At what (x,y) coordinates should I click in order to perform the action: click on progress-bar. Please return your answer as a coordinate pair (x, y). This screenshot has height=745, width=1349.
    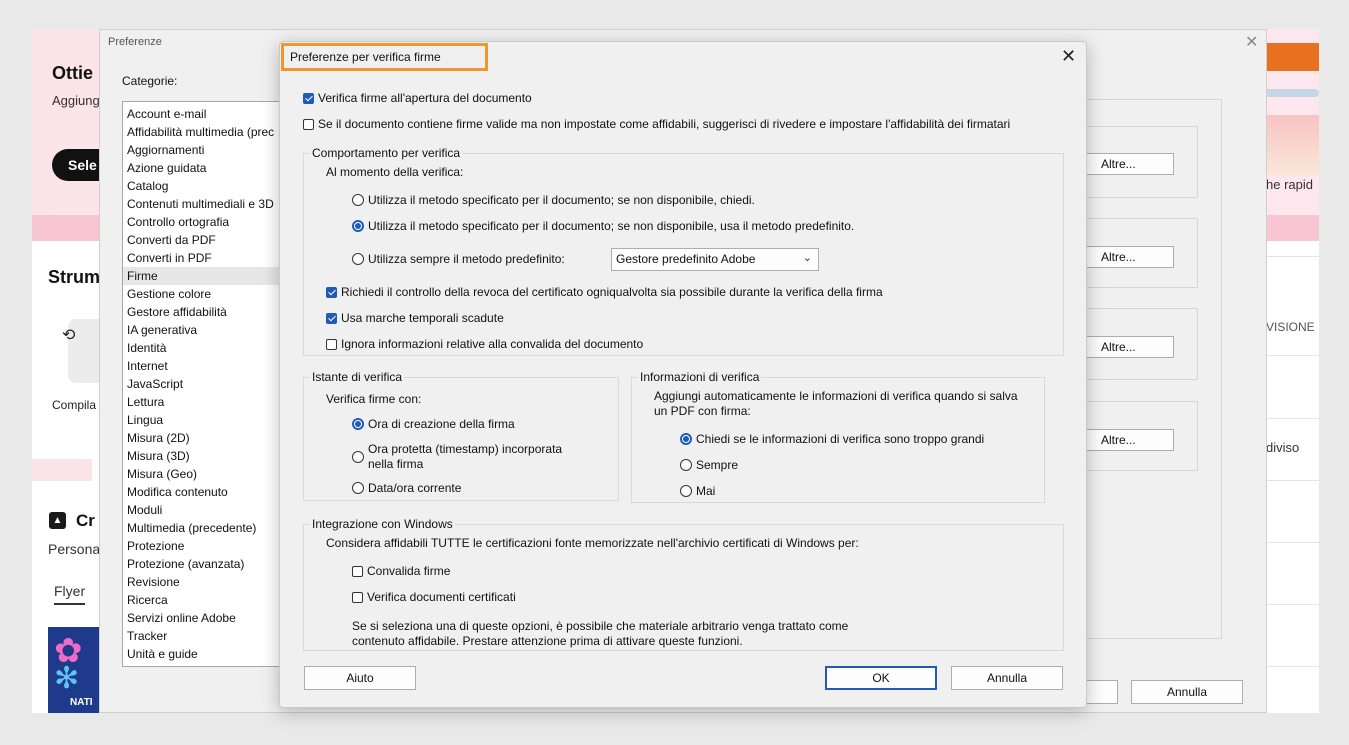
    Looking at the image, I should click on (1289, 93).